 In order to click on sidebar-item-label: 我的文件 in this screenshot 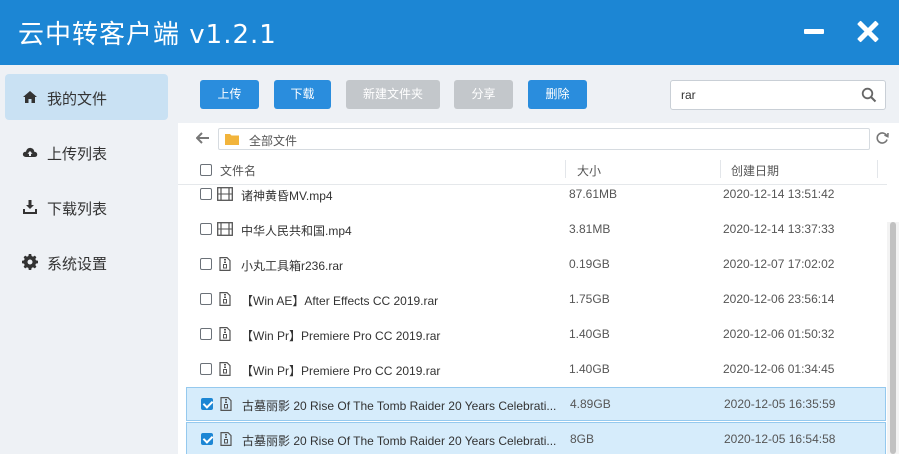, I will do `click(77, 99)`.